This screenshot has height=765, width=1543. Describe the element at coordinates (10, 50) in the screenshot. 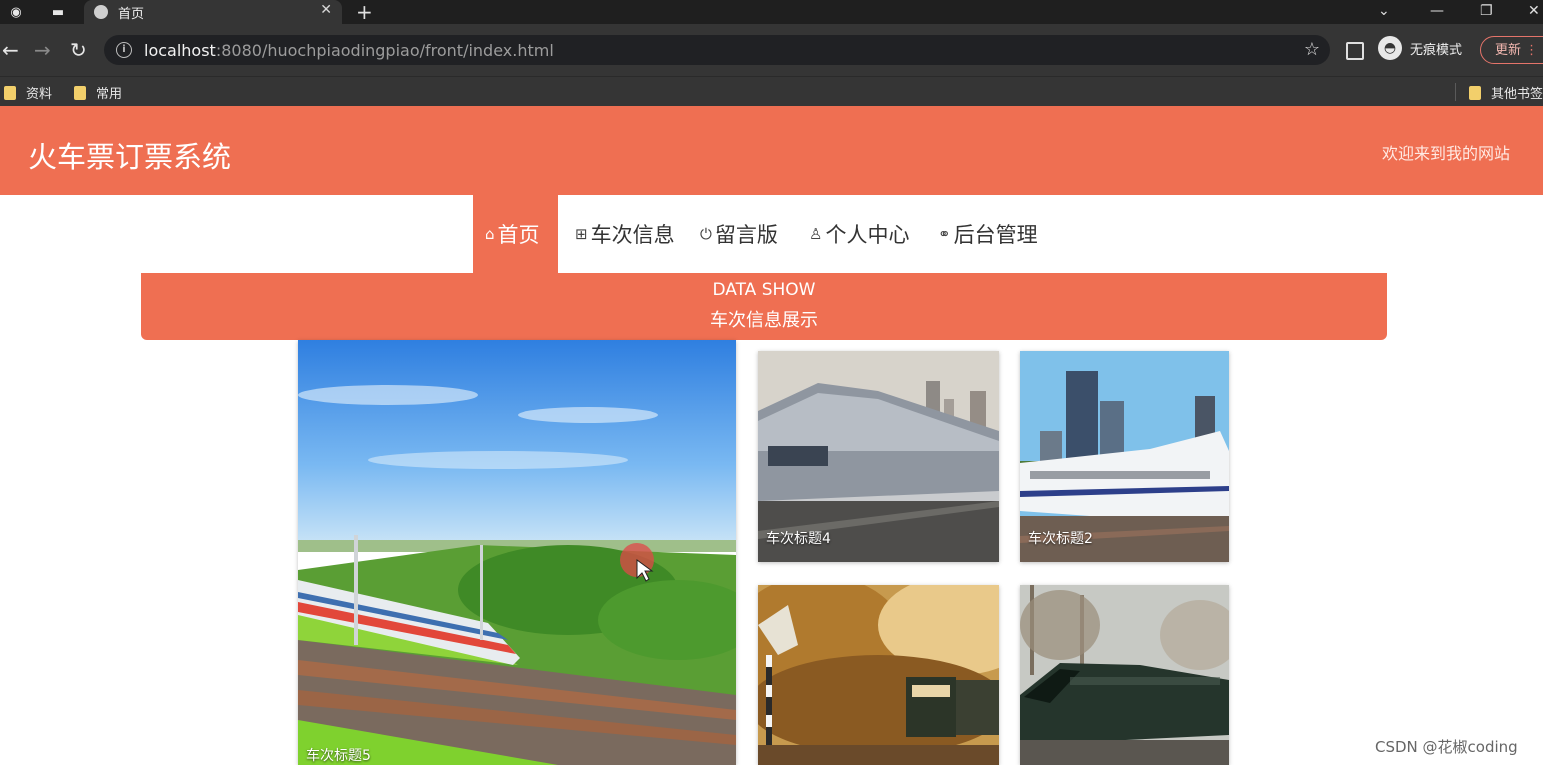

I see `back-icon: ←` at that location.